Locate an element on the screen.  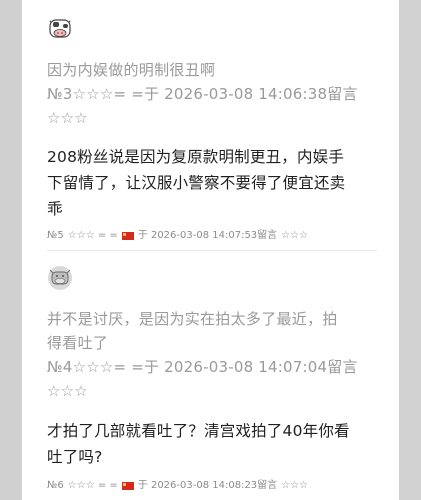
reply-meta: №5 ☆☆☆ = = 于 2026-03-08 14:07:53留言 ☆☆☆ is located at coordinates (212, 236).